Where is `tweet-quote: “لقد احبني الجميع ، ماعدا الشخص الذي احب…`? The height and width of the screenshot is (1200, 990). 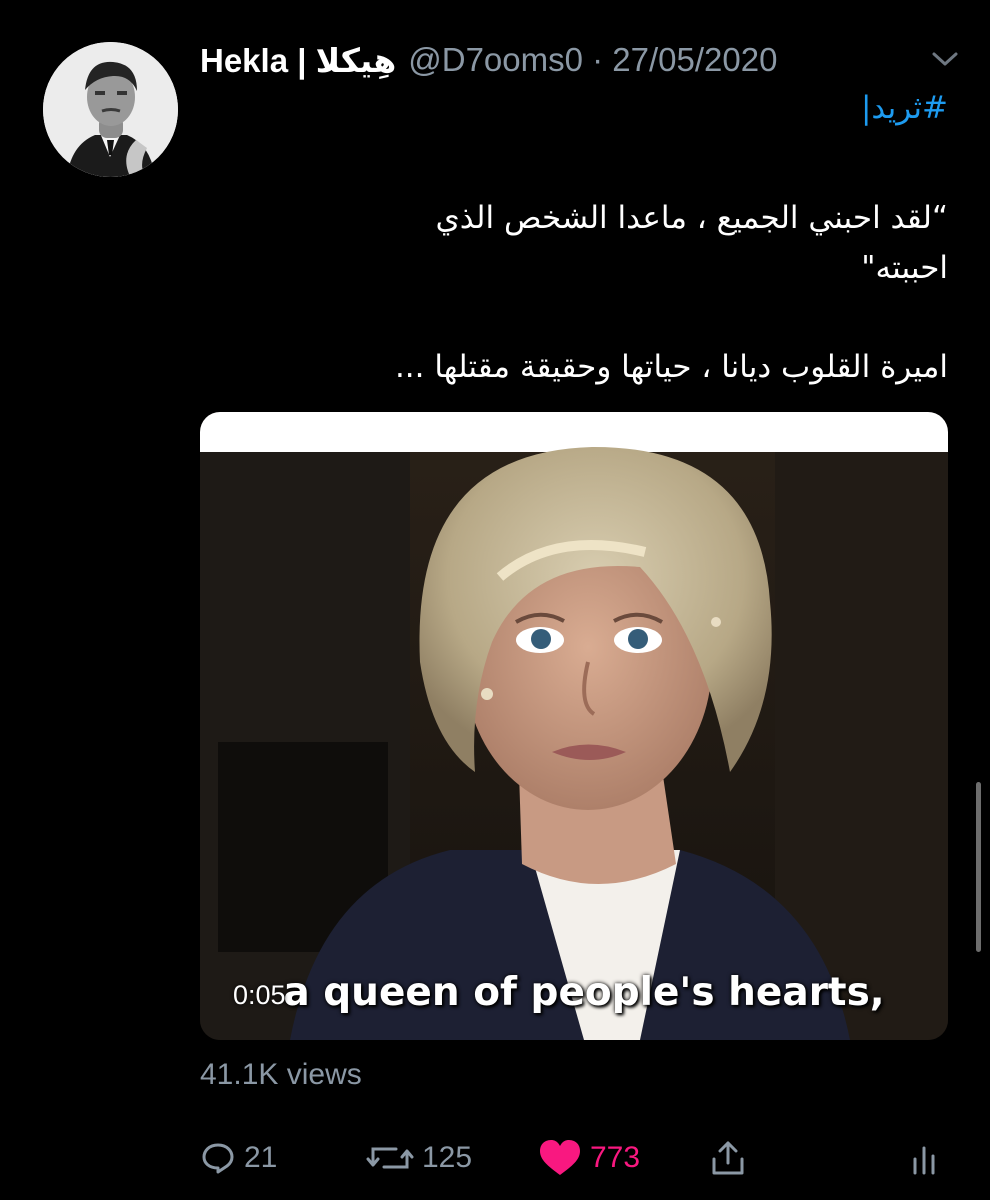 tweet-quote: “لقد احبني الجميع ، ماعدا الشخص الذي احب… is located at coordinates (692, 243).